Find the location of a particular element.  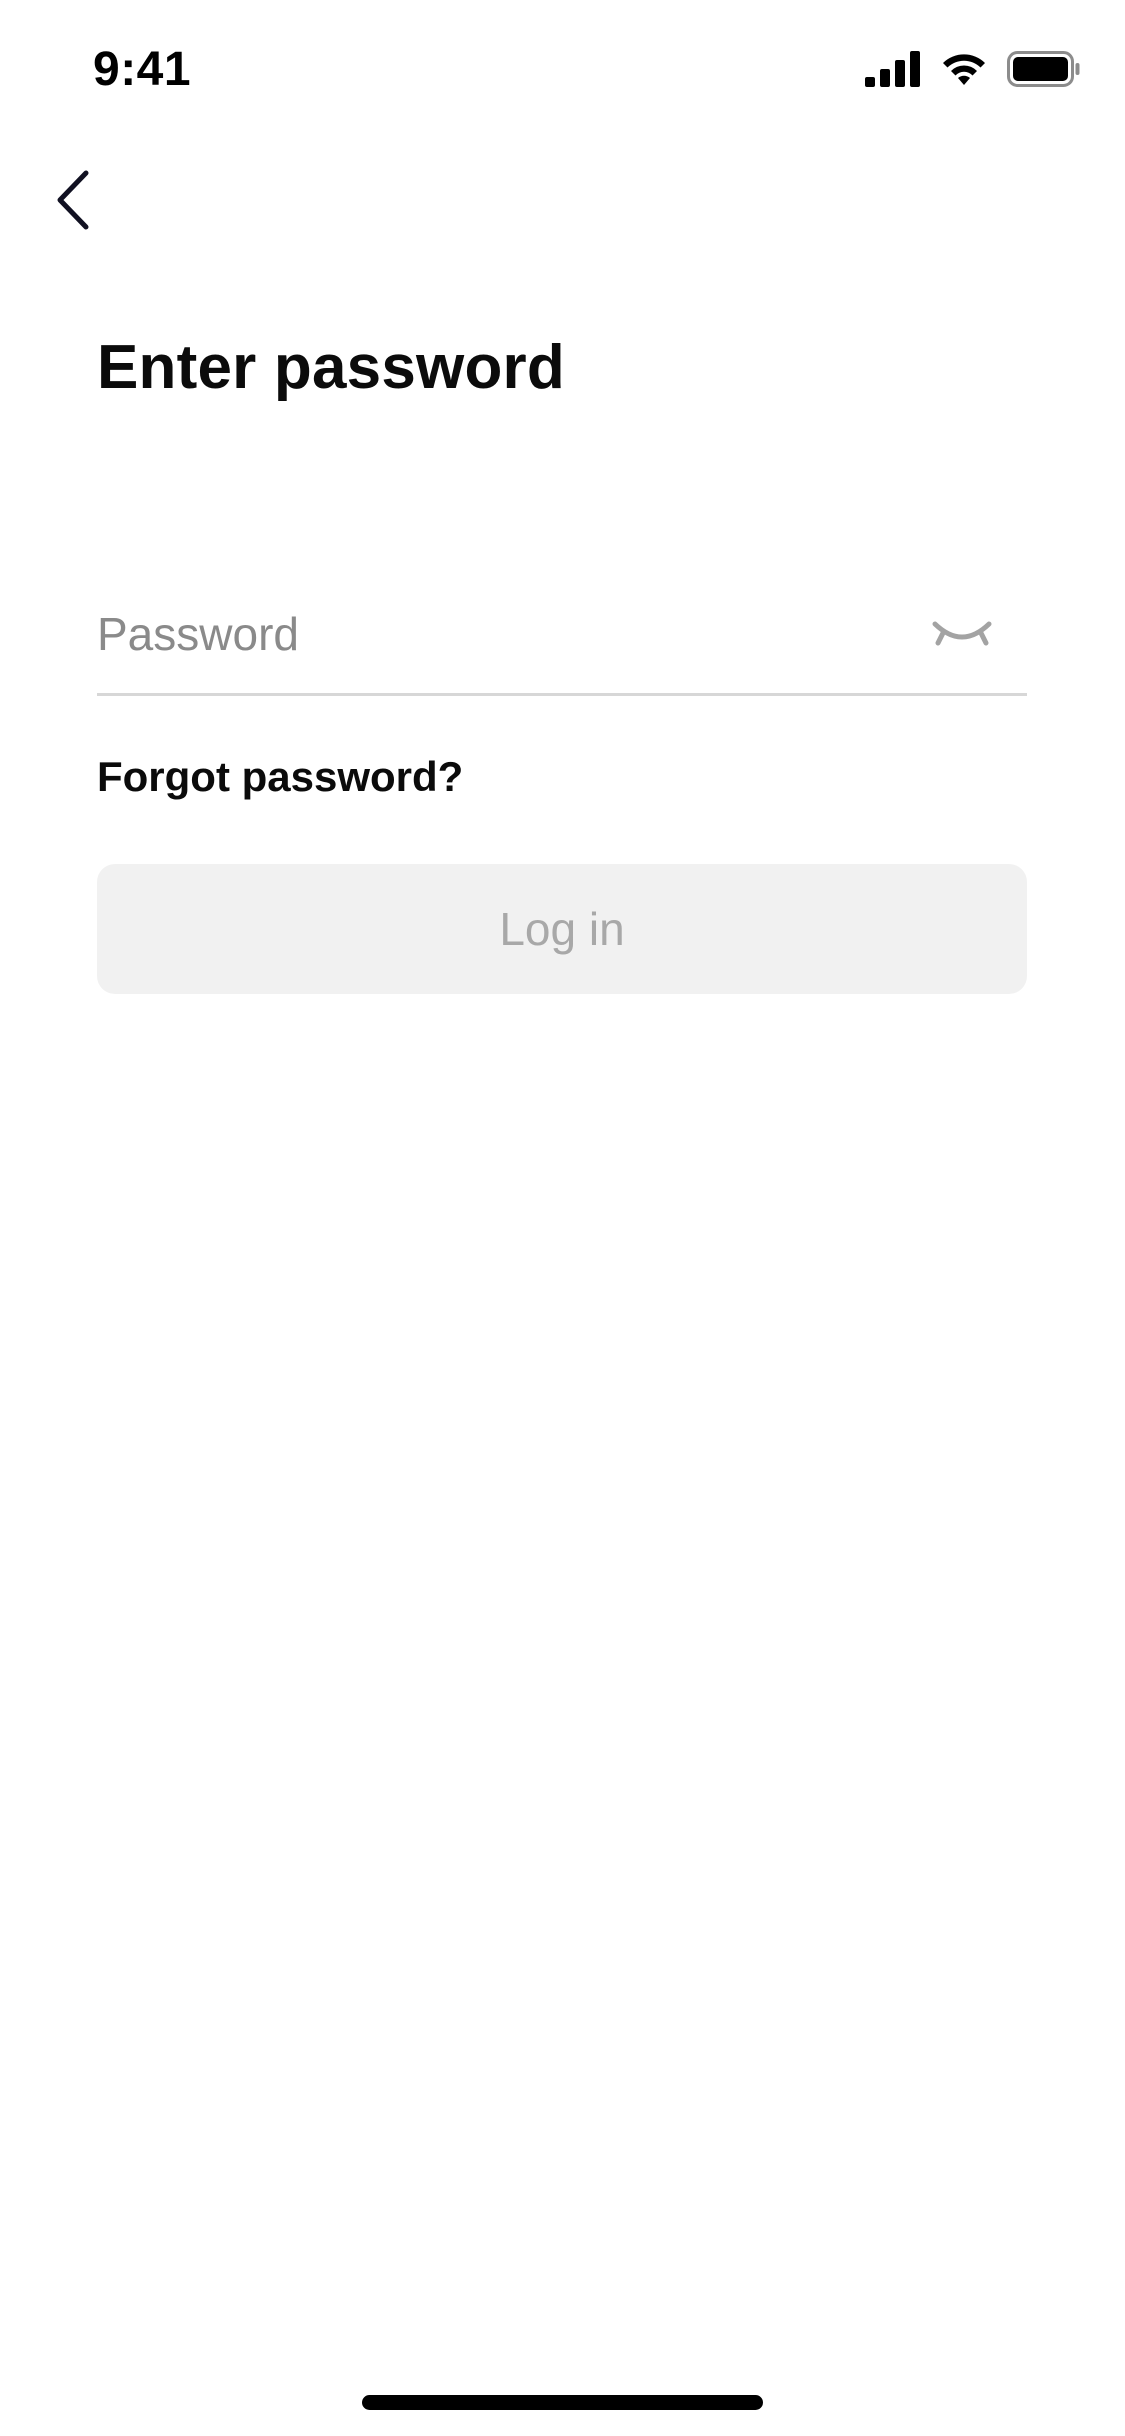

back-button is located at coordinates (72, 200).